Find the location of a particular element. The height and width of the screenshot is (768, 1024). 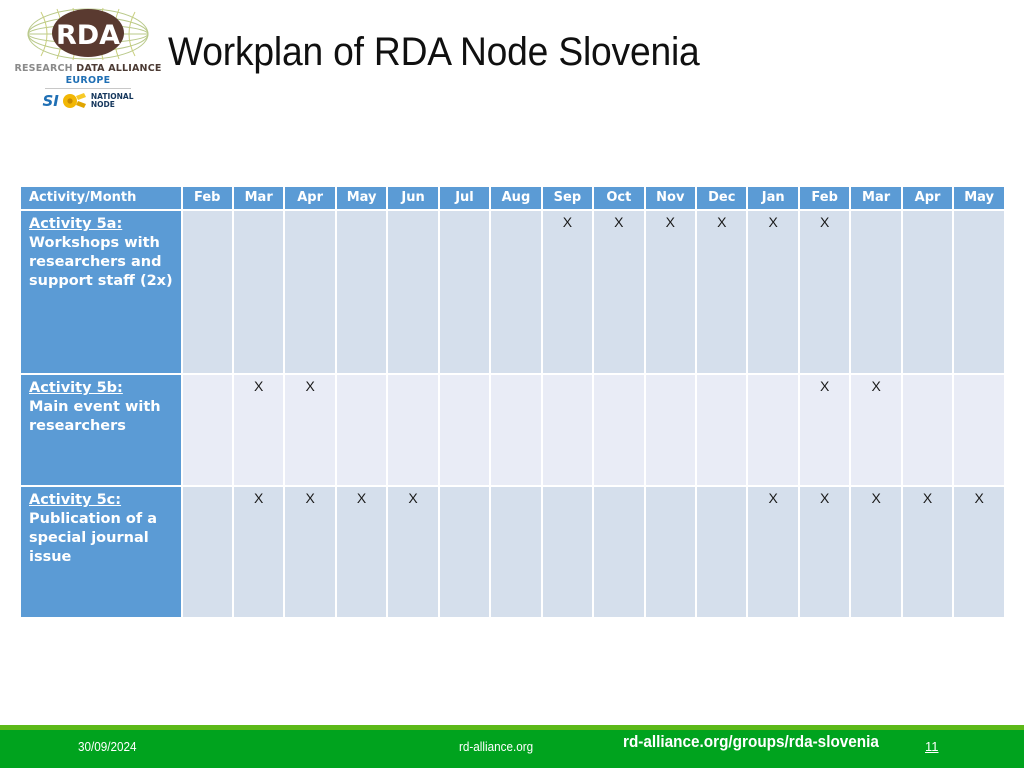

node-connector-icon is located at coordinates (75, 101).